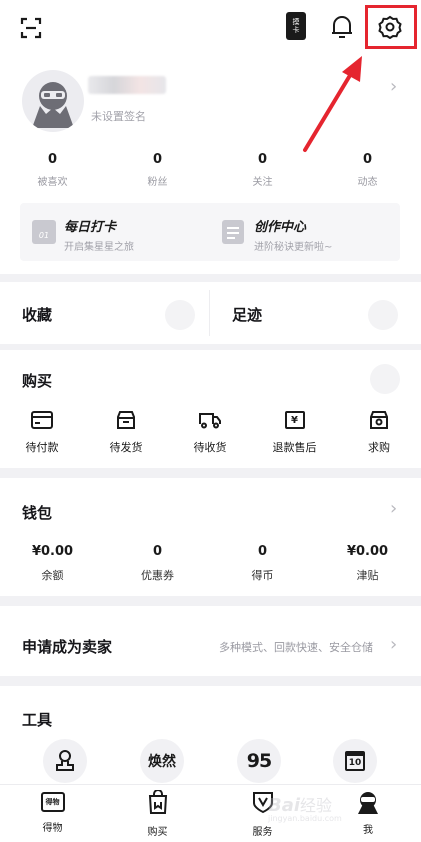  What do you see at coordinates (315, 313) in the screenshot?
I see `footprint-entry: 足迹` at bounding box center [315, 313].